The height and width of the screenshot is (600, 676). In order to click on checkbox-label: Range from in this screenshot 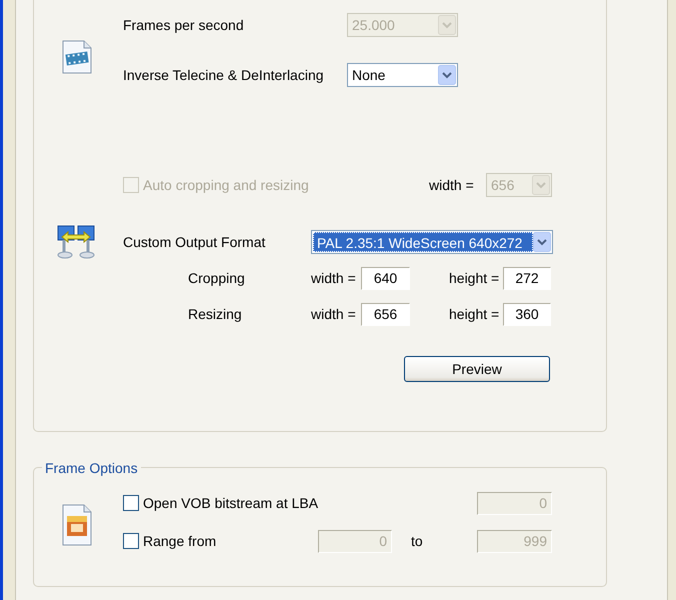, I will do `click(179, 541)`.